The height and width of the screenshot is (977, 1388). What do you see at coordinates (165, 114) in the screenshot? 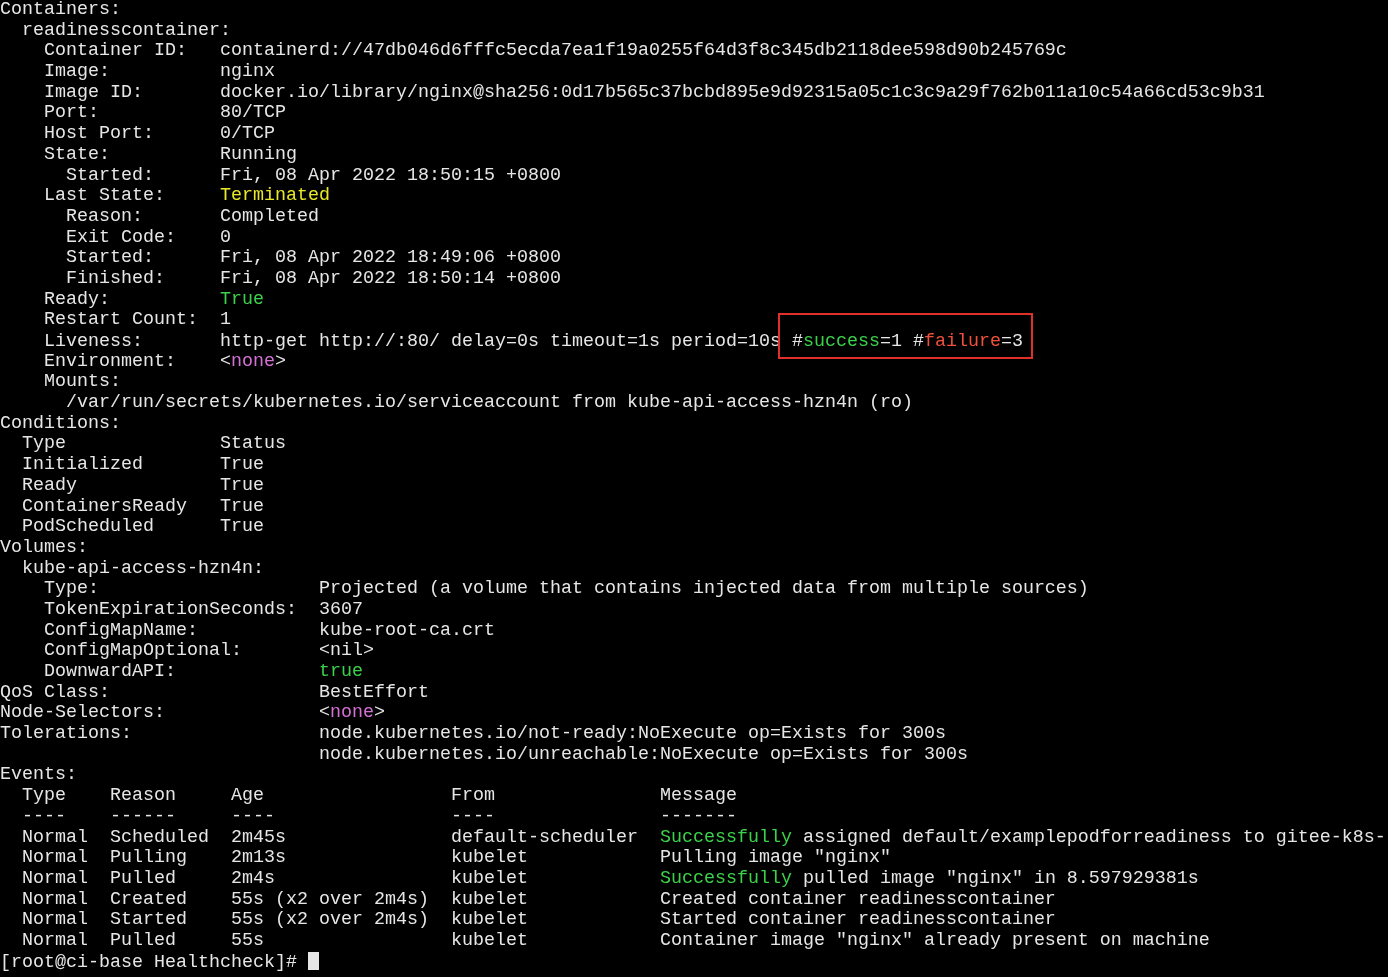
I see `terminal-line: Port: 80/TCP` at bounding box center [165, 114].